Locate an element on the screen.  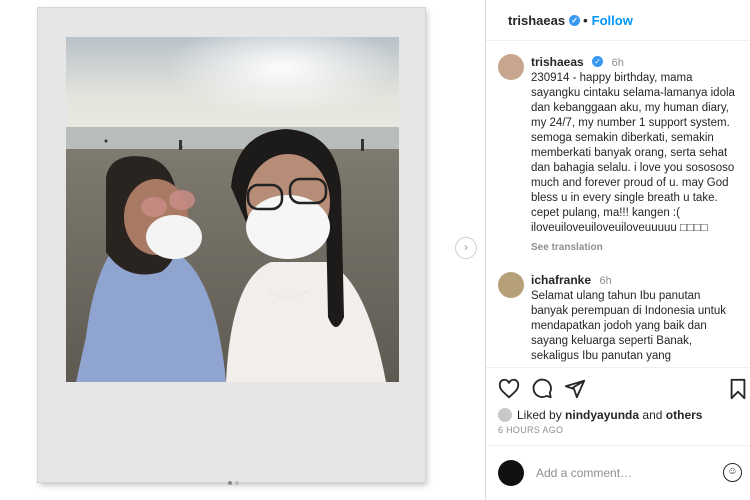
follow-button: Follow is located at coordinates (612, 20).